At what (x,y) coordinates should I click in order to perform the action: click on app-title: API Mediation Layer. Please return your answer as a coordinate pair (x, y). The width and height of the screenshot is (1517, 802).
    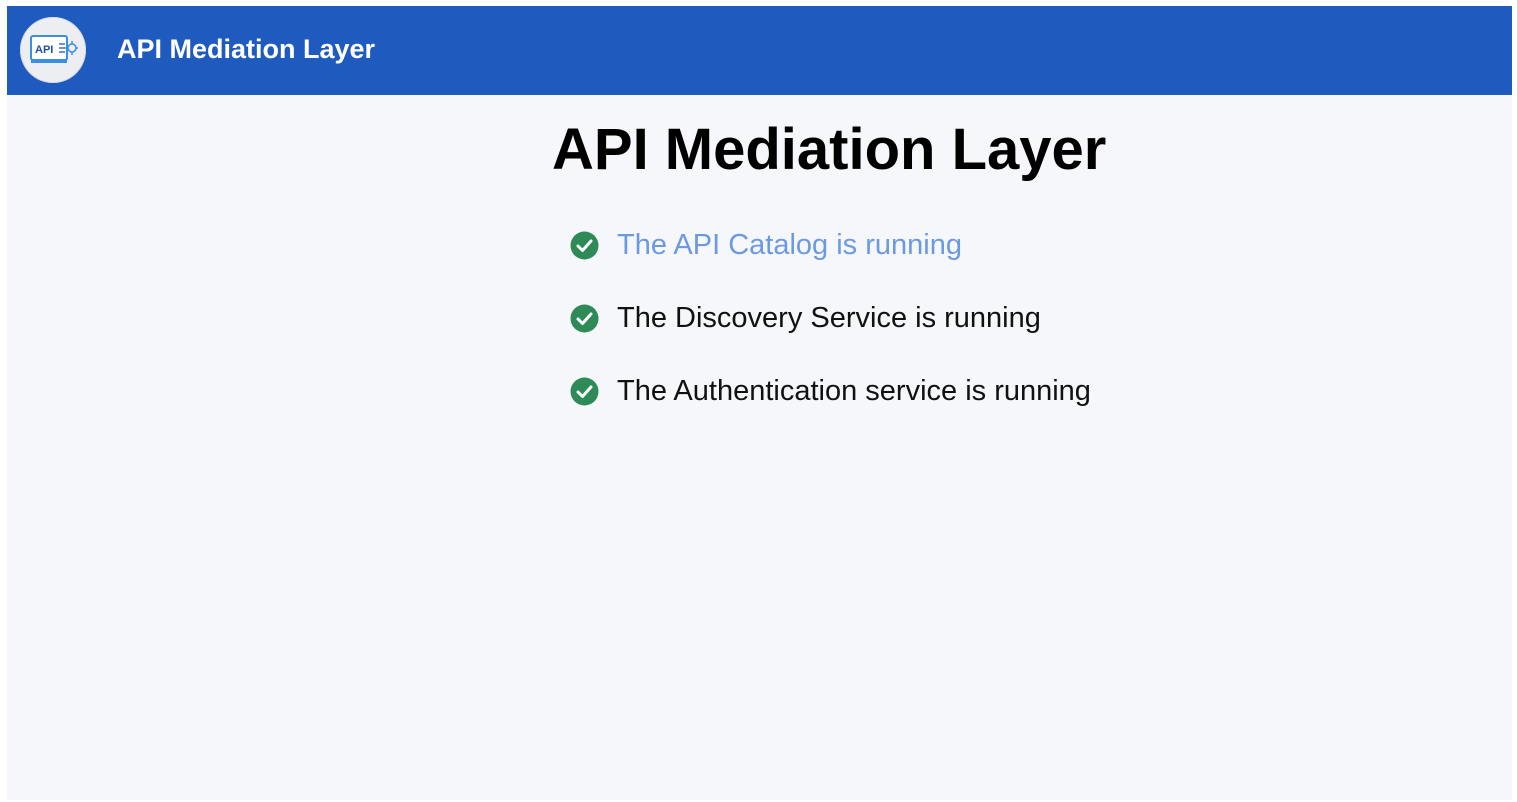
    Looking at the image, I should click on (246, 49).